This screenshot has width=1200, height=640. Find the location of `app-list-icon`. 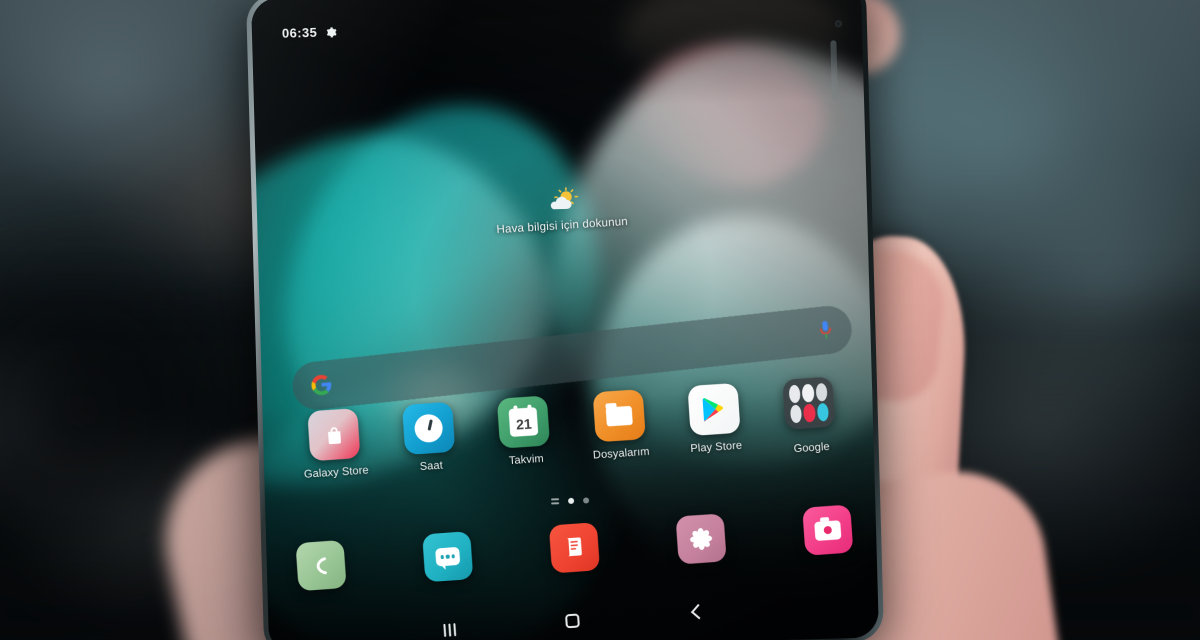

app-list-icon is located at coordinates (555, 501).